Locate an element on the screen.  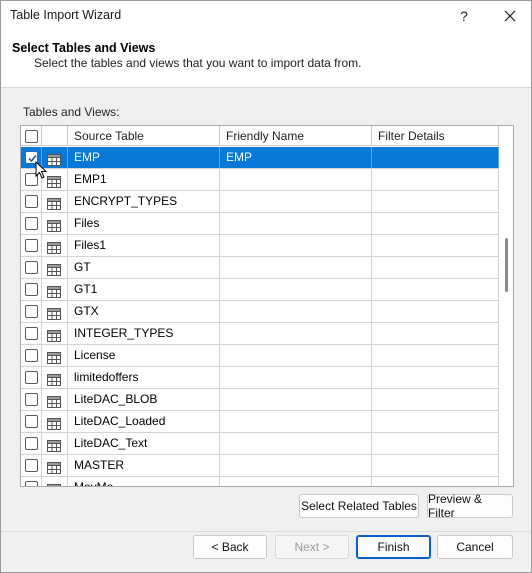
column-header-source: Source Table is located at coordinates (144, 136).